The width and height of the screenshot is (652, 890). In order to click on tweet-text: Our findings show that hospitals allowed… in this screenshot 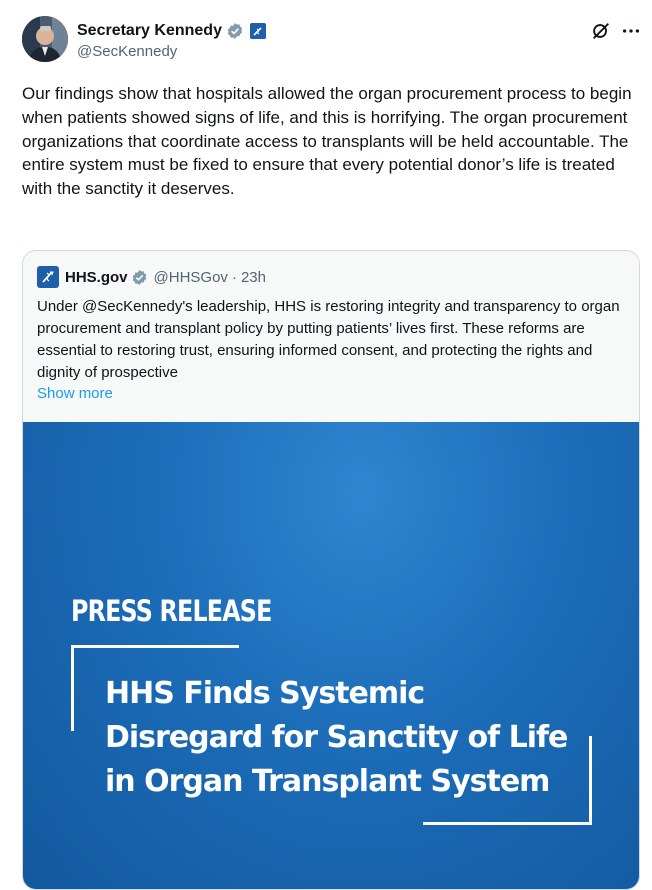, I will do `click(327, 141)`.